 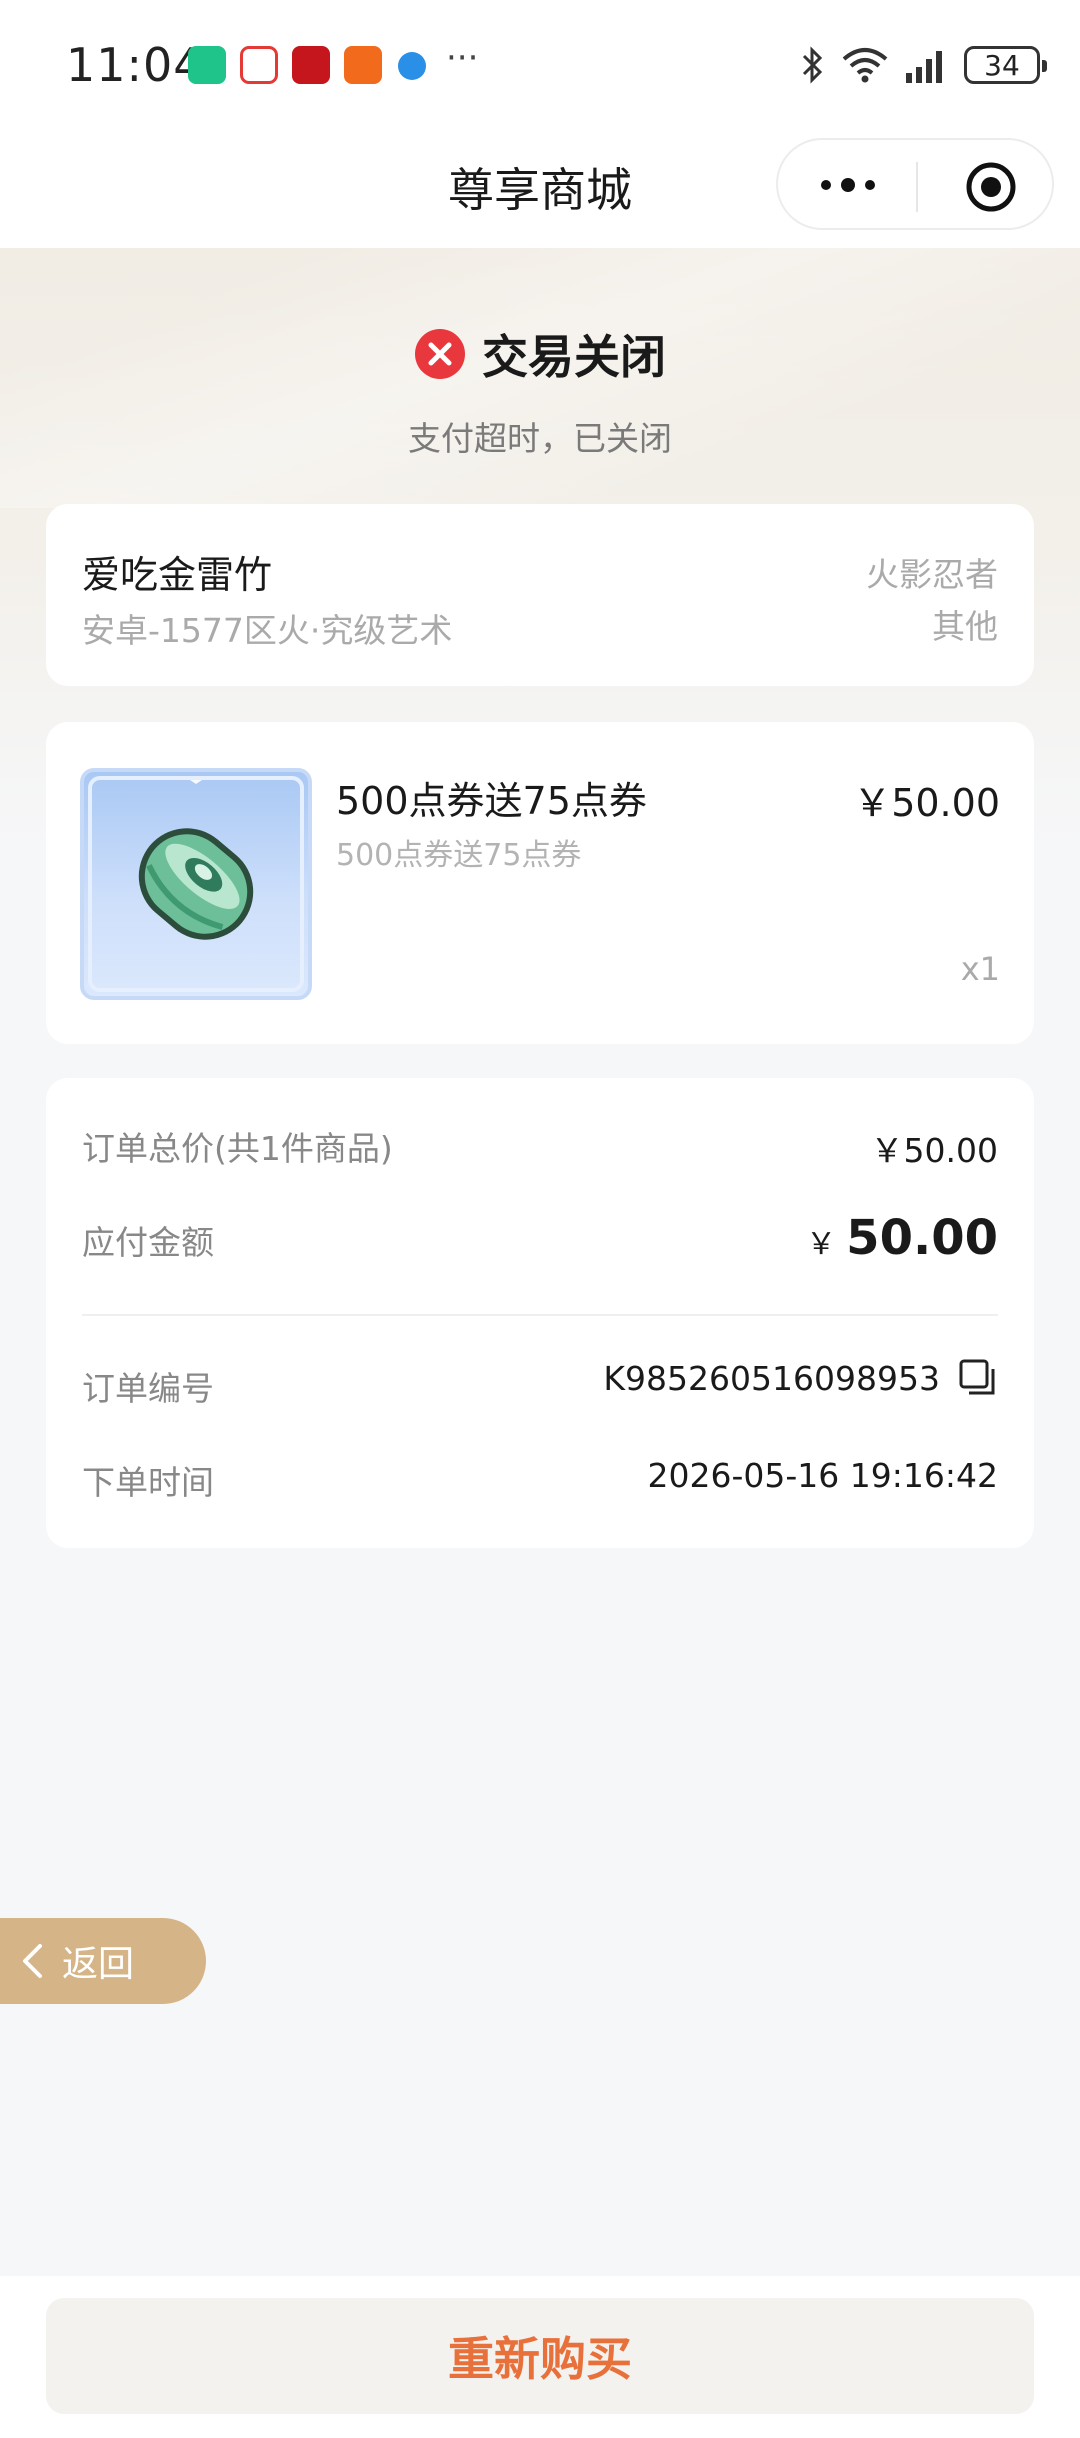 I want to click on order-number: K985260516098953, so click(x=800, y=1378).